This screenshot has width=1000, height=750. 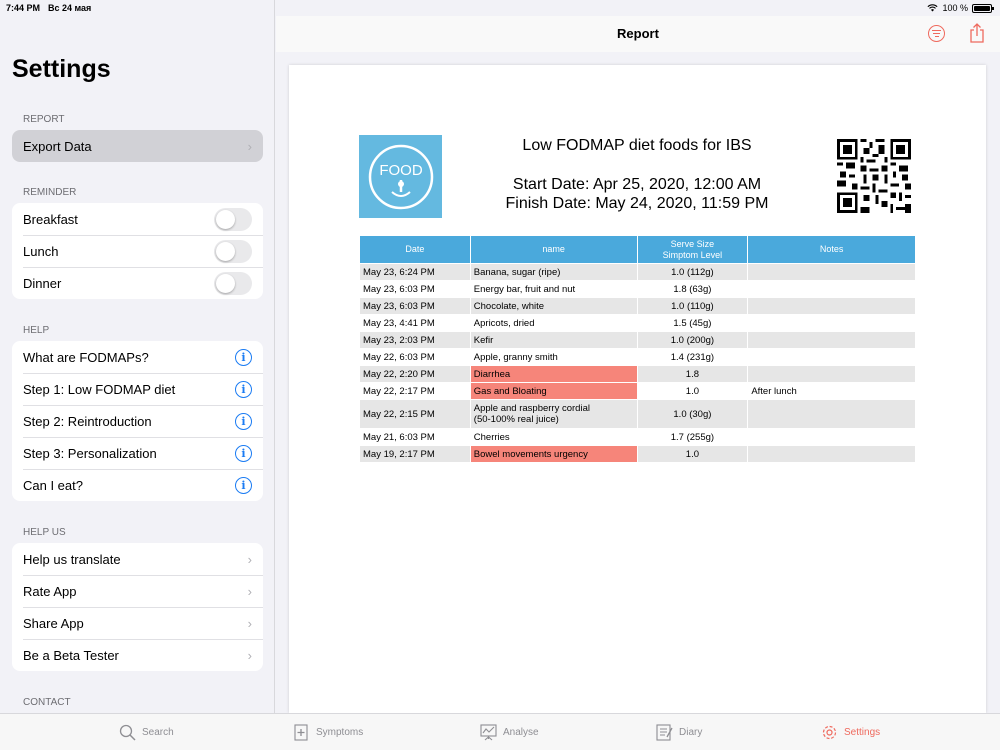 What do you see at coordinates (692, 414) in the screenshot?
I see `cell-serve: 1.0 (30g)` at bounding box center [692, 414].